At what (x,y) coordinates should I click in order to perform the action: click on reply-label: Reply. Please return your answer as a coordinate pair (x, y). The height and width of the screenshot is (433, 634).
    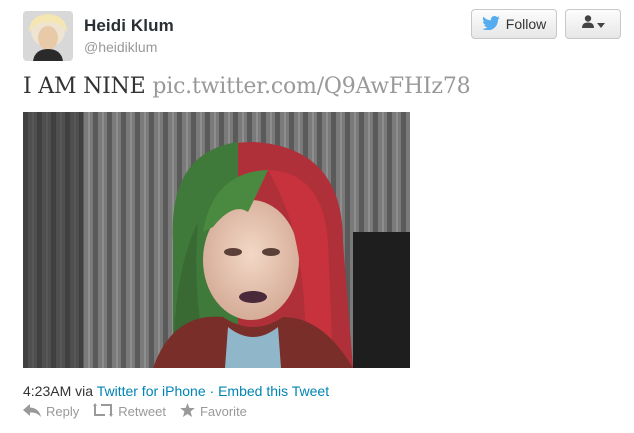
    Looking at the image, I should click on (63, 411).